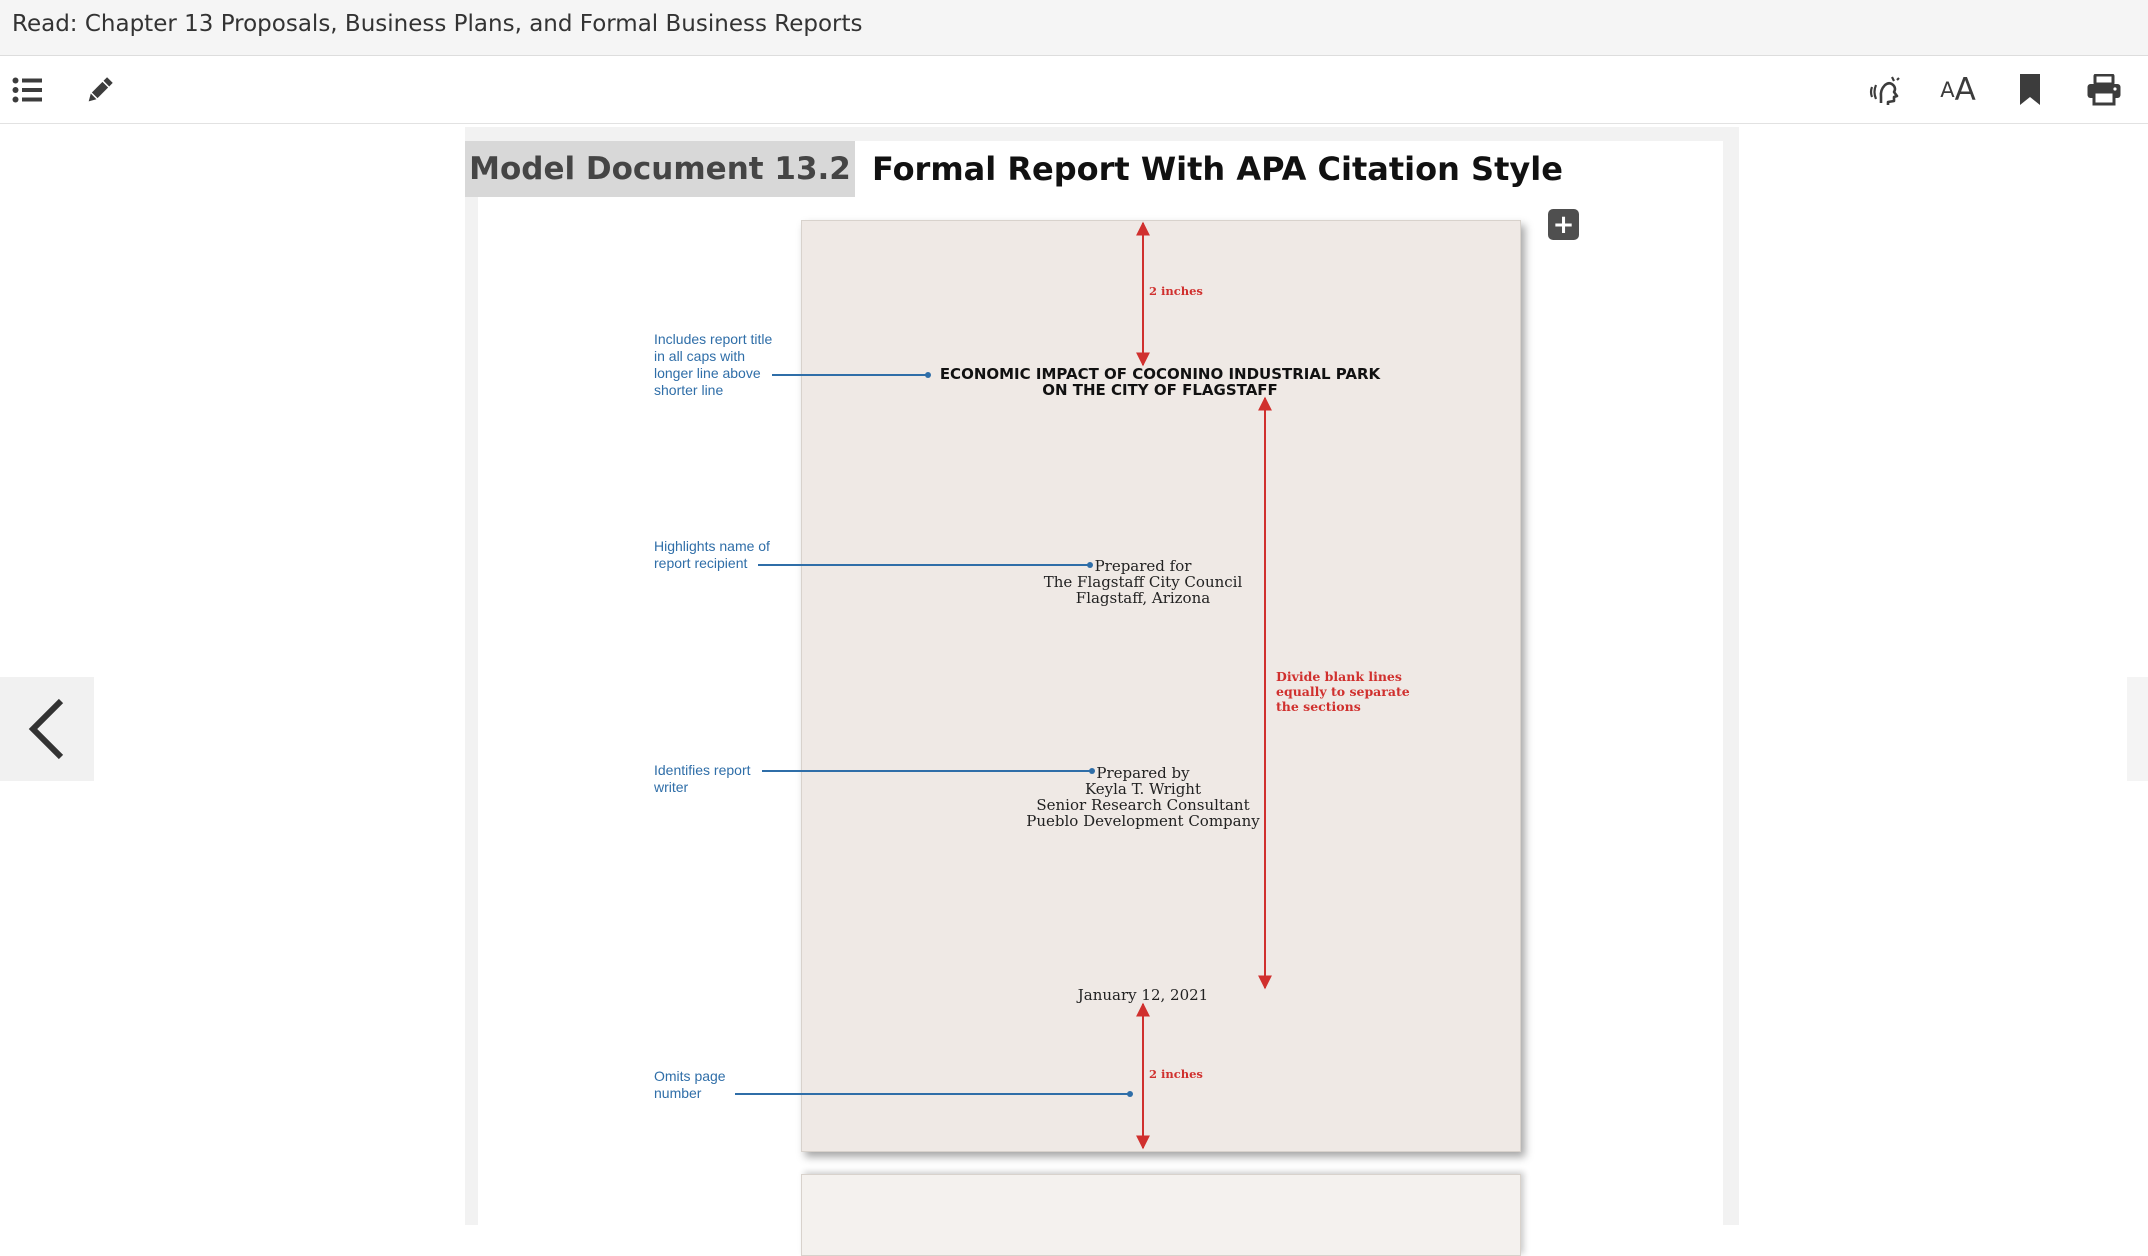 Image resolution: width=2148 pixels, height=1256 pixels. I want to click on leader-dot-title, so click(928, 375).